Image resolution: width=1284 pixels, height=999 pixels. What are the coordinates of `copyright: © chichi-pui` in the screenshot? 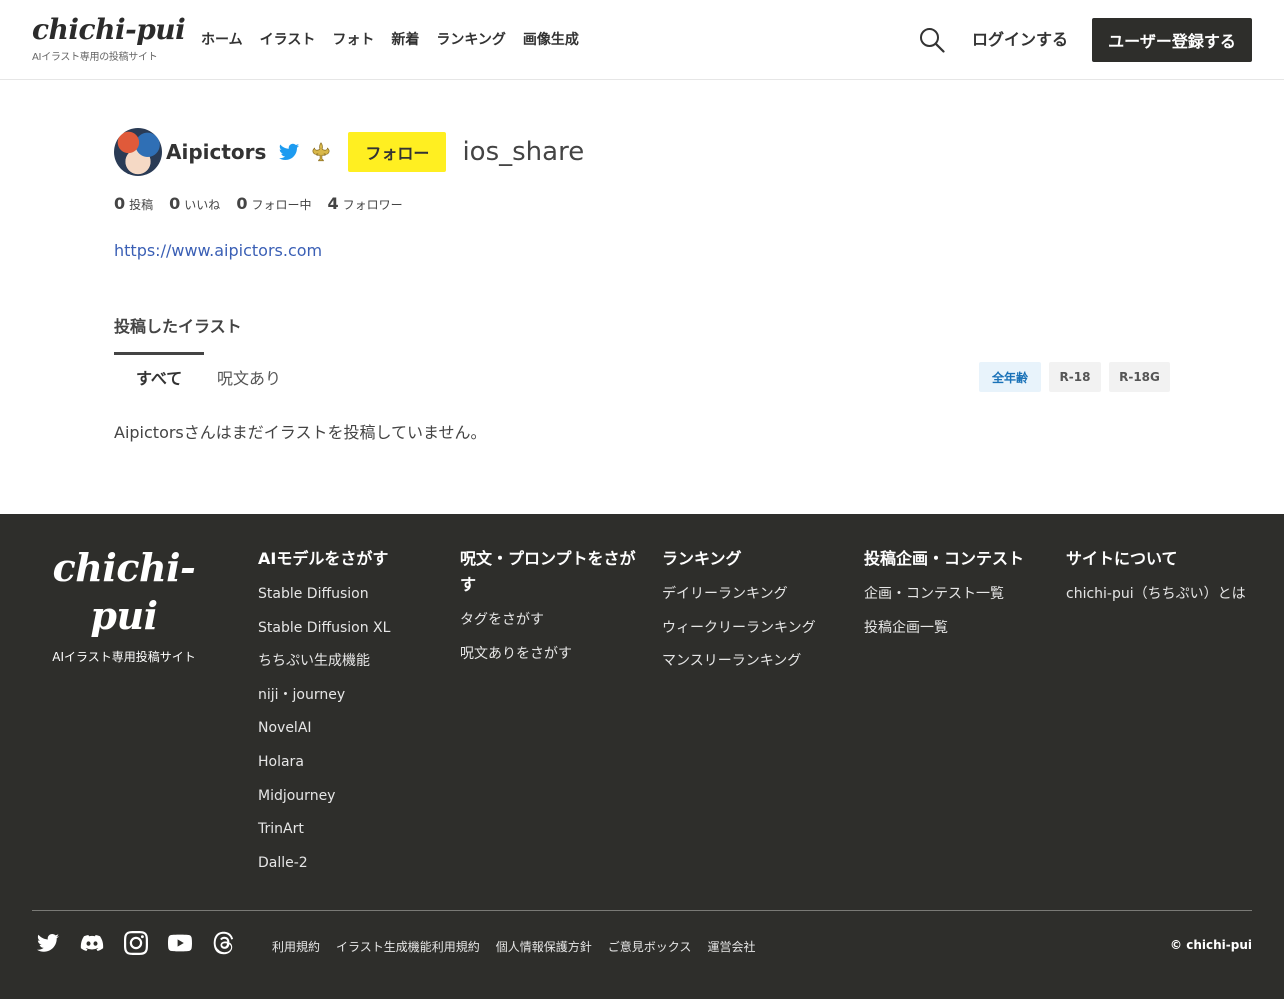 It's located at (1211, 945).